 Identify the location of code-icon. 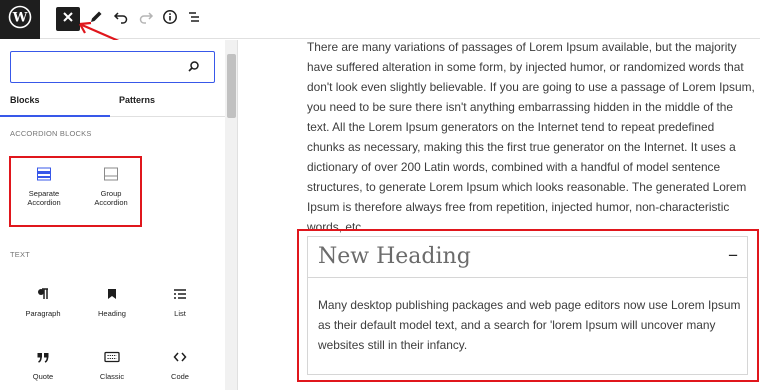
(180, 357).